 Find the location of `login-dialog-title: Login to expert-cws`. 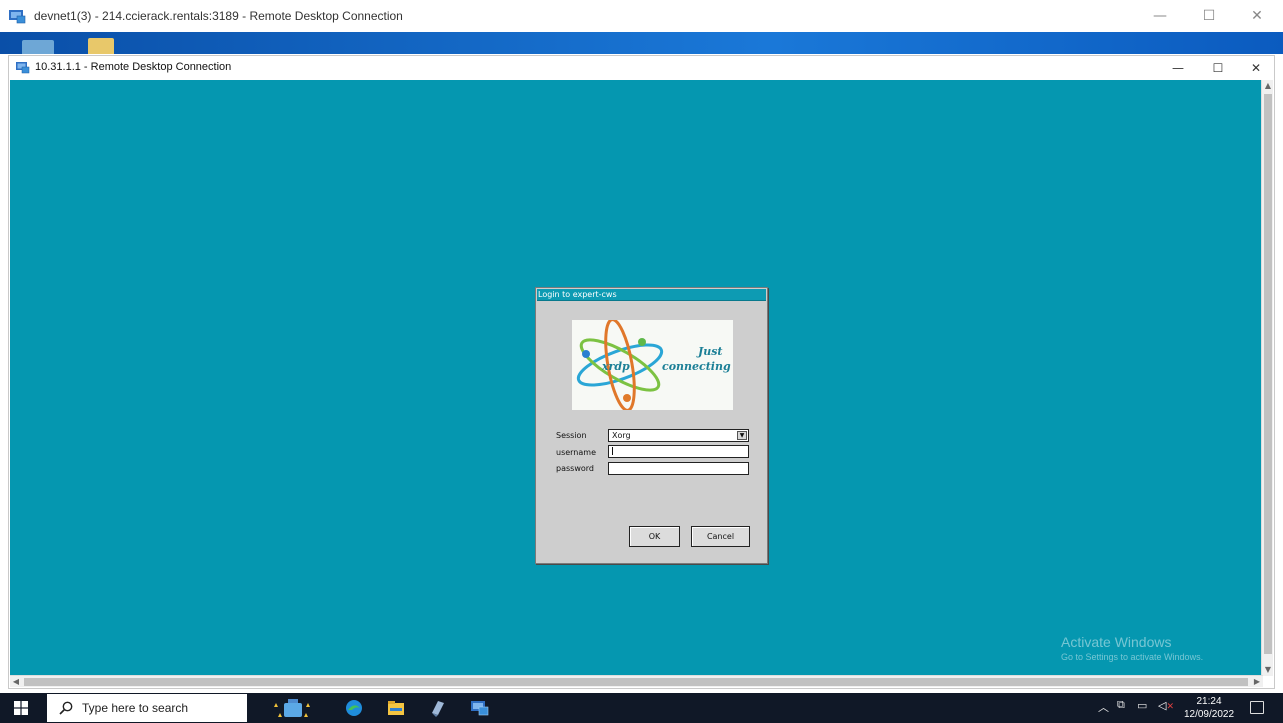

login-dialog-title: Login to expert-cws is located at coordinates (577, 294).